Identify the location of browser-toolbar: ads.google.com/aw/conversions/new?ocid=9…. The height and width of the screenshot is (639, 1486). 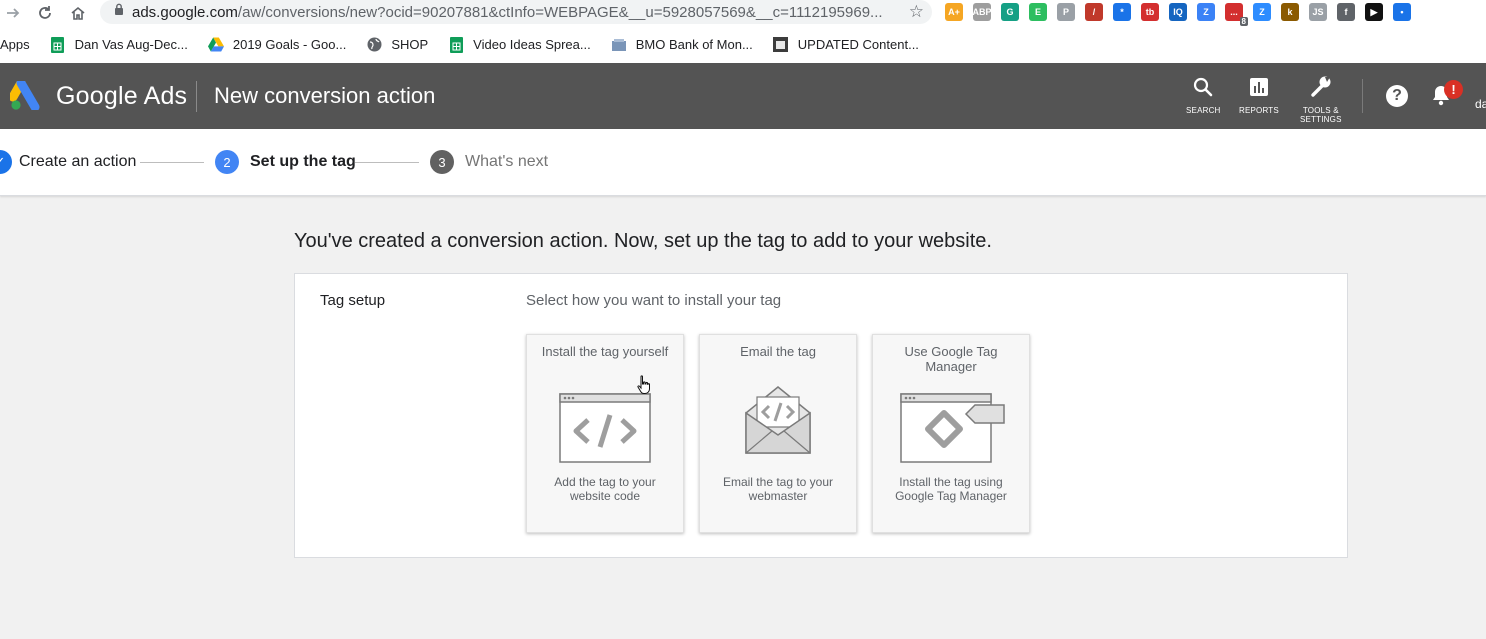
(743, 13).